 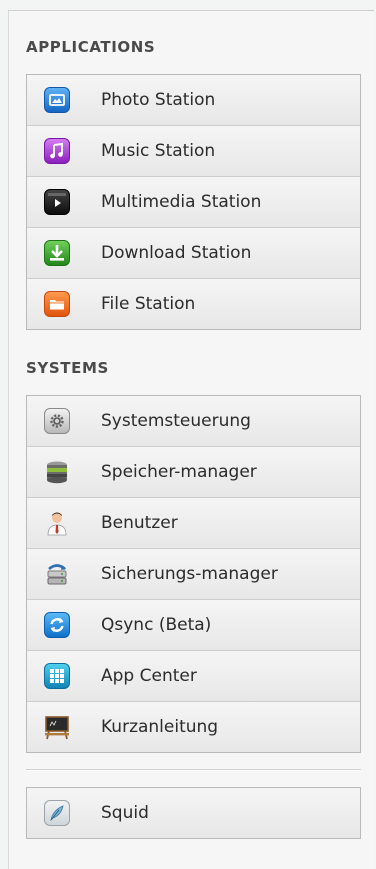 What do you see at coordinates (160, 727) in the screenshot?
I see `menu-item-label: Kurzanleitung` at bounding box center [160, 727].